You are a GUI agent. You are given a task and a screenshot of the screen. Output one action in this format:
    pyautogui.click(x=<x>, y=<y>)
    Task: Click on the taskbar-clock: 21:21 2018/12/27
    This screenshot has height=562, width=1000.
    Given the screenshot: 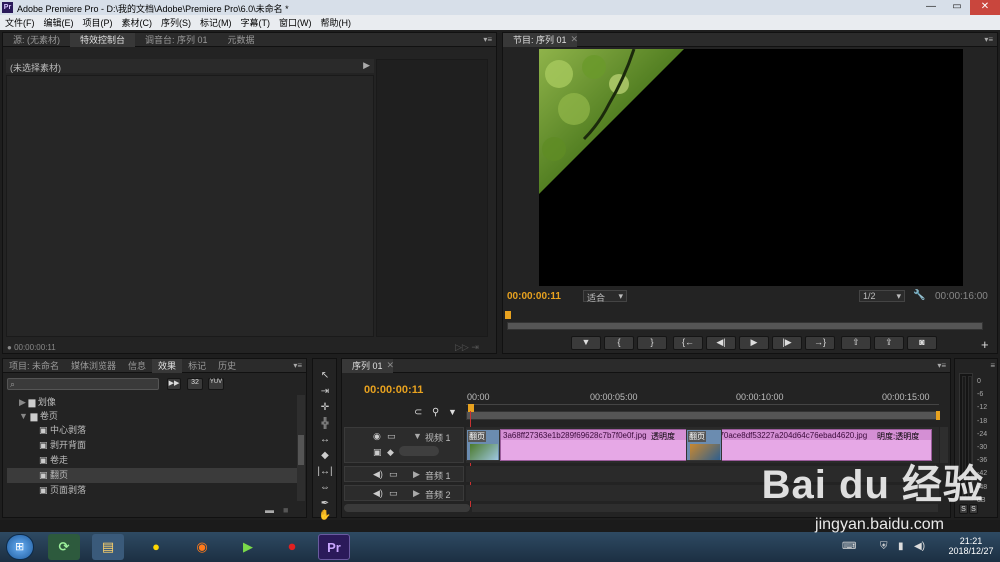 What is the action you would take?
    pyautogui.click(x=971, y=546)
    